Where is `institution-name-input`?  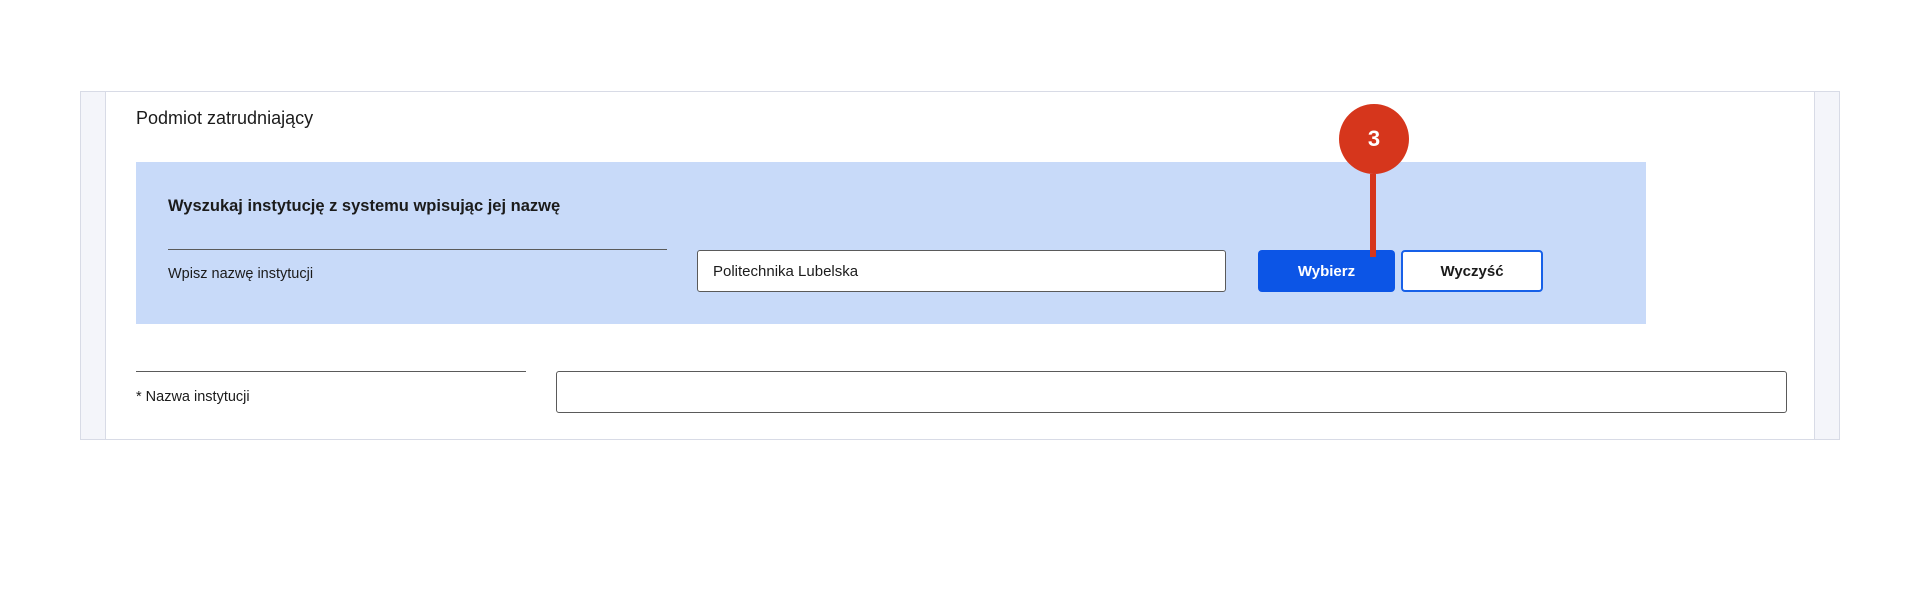
institution-name-input is located at coordinates (1171, 392).